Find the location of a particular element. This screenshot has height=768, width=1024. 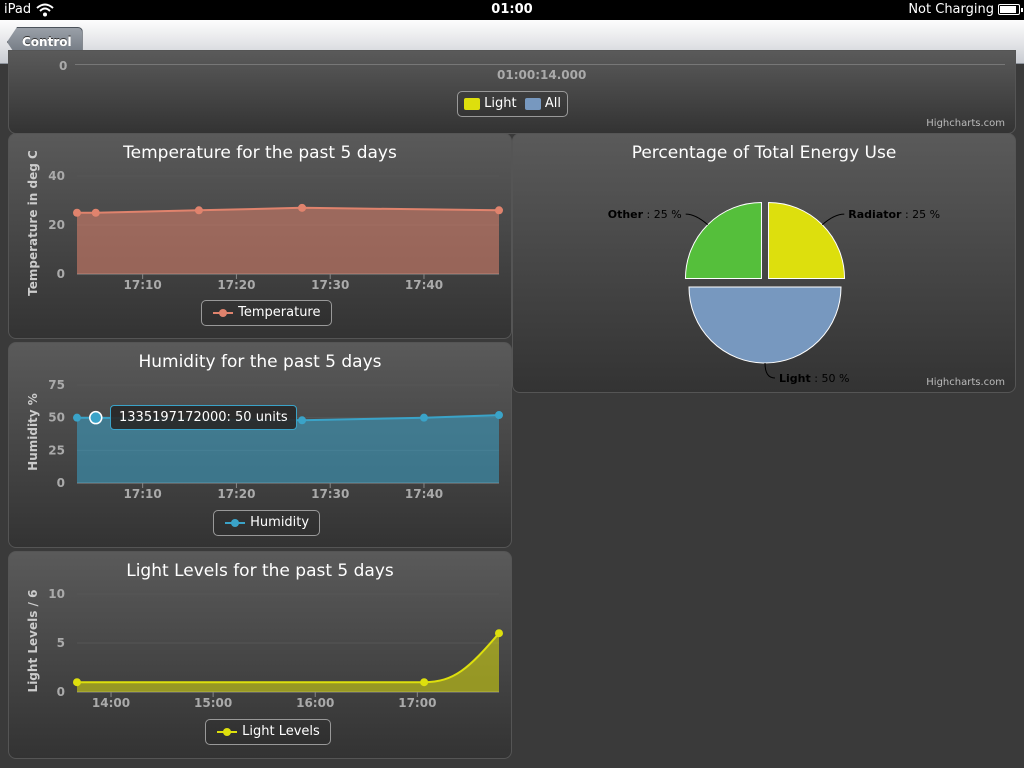

x-tick-label: 17:00 is located at coordinates (417, 703).